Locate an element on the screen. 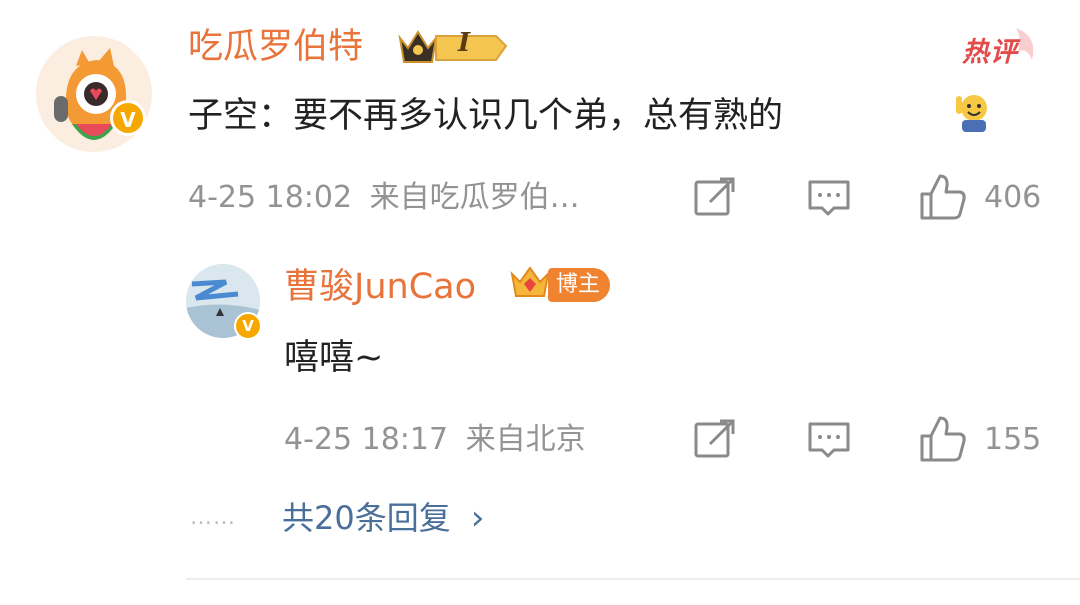 Image resolution: width=1080 pixels, height=605 pixels. fan-level-text: I is located at coordinates (464, 43).